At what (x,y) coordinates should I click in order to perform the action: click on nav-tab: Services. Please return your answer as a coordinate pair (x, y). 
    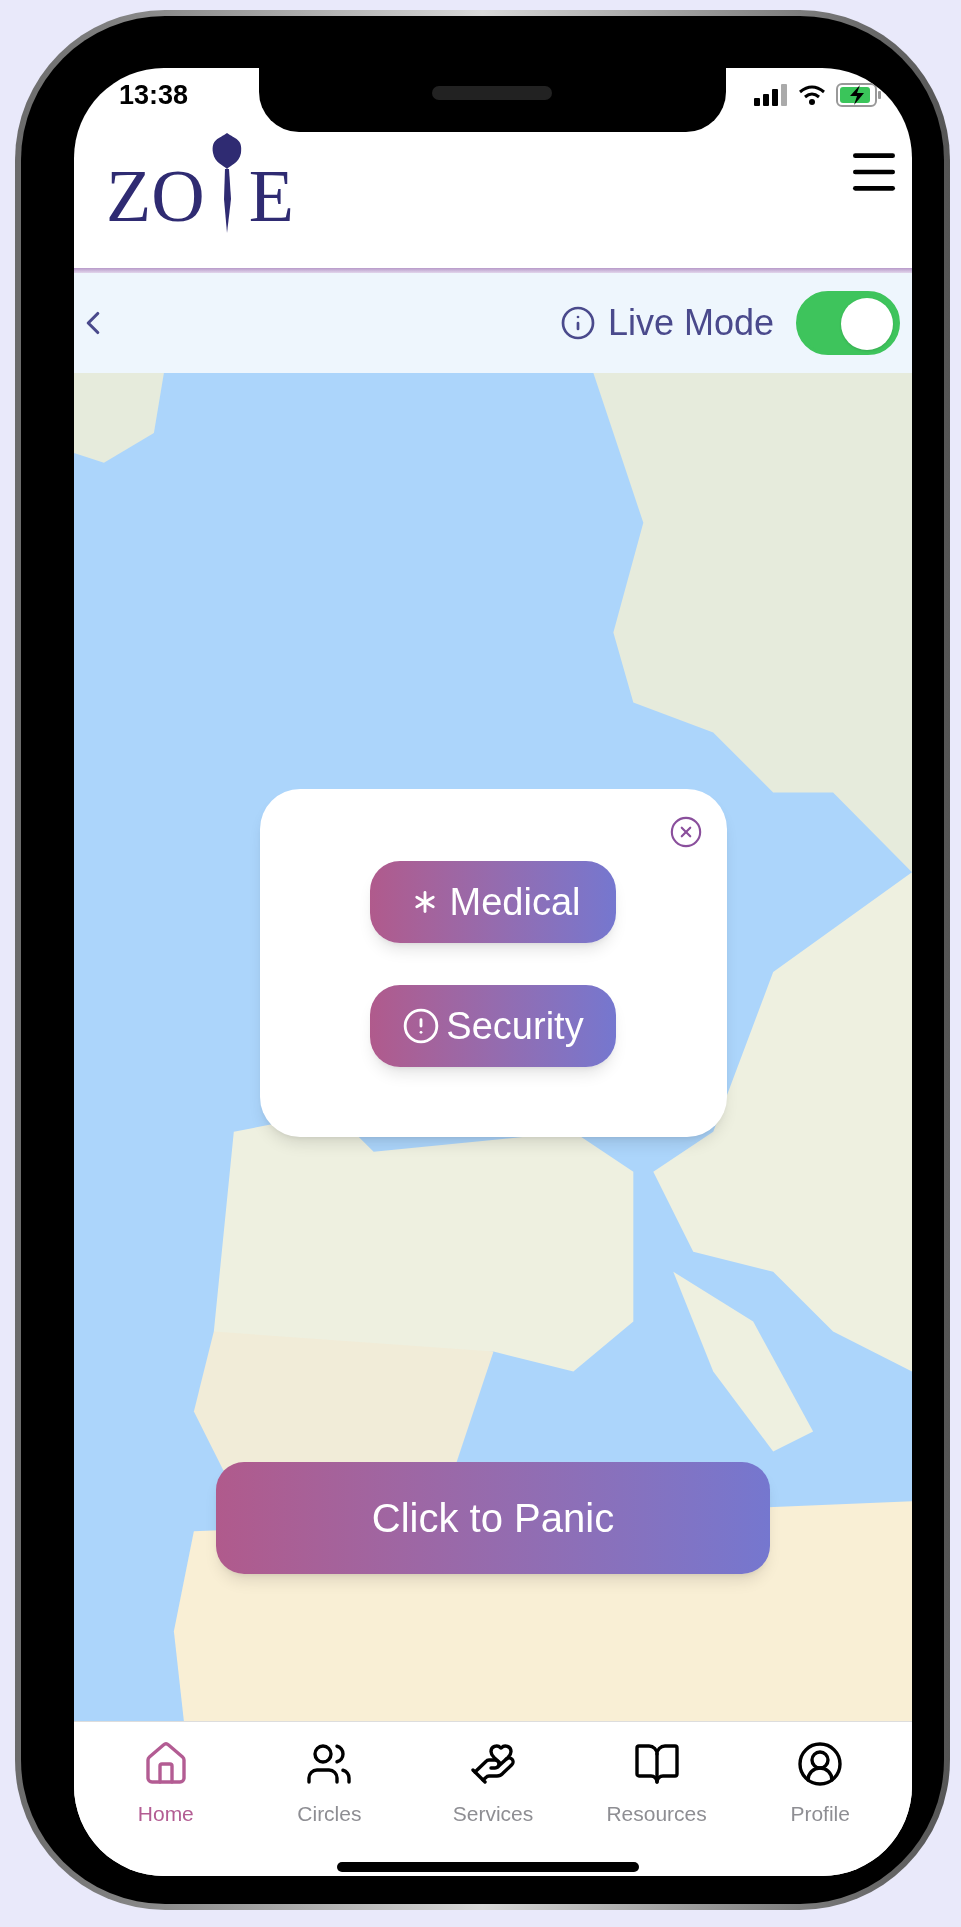
    Looking at the image, I should click on (493, 1785).